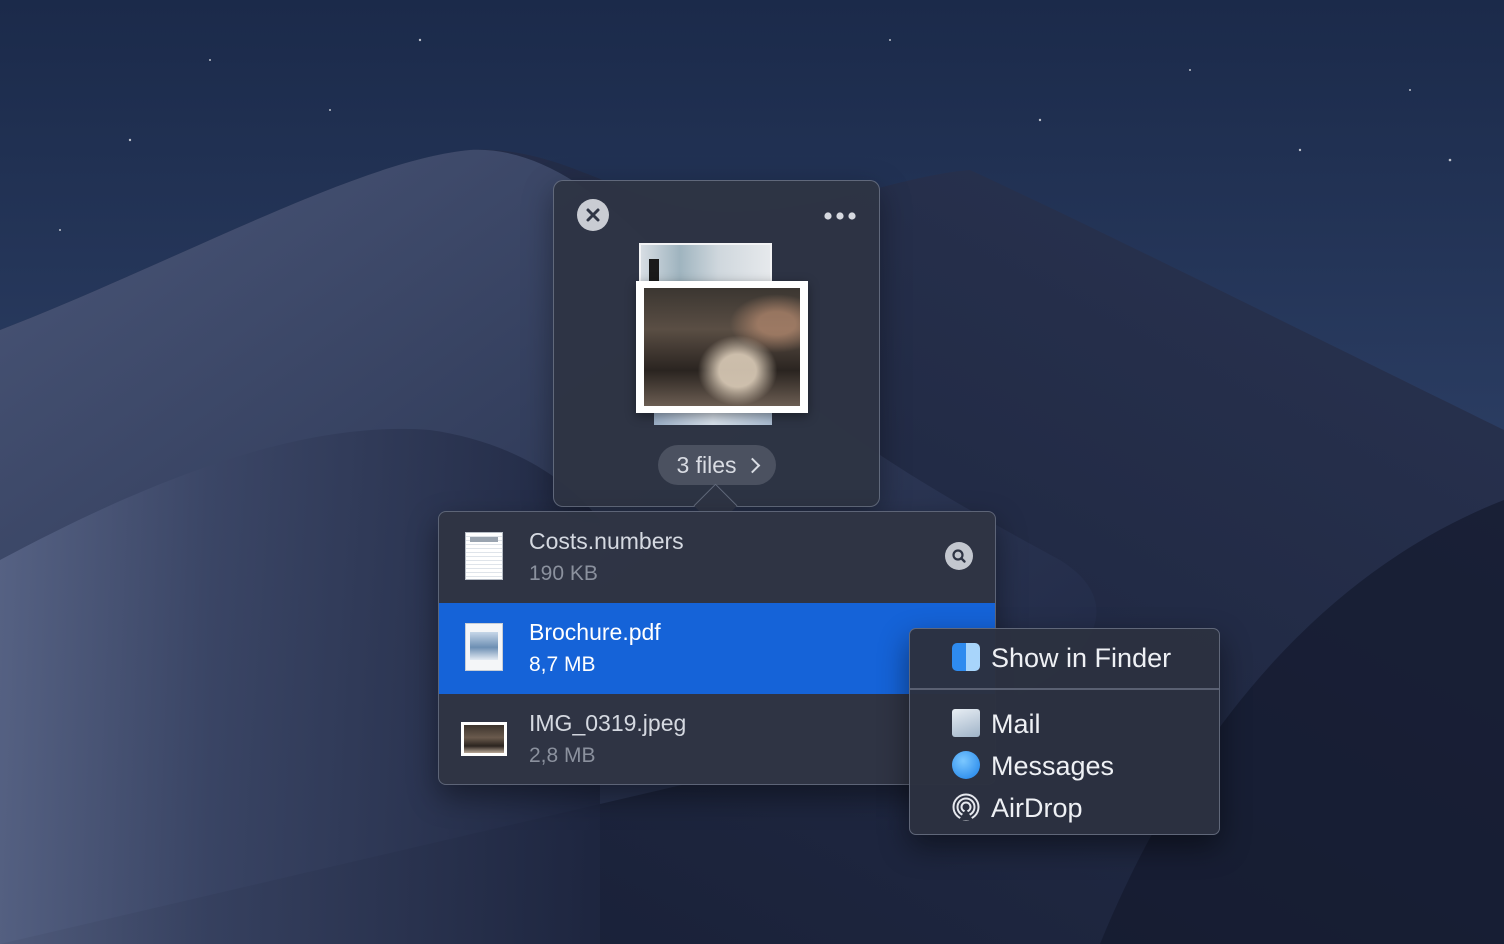 The width and height of the screenshot is (1504, 944). I want to click on ellipsis-icon, so click(840, 216).